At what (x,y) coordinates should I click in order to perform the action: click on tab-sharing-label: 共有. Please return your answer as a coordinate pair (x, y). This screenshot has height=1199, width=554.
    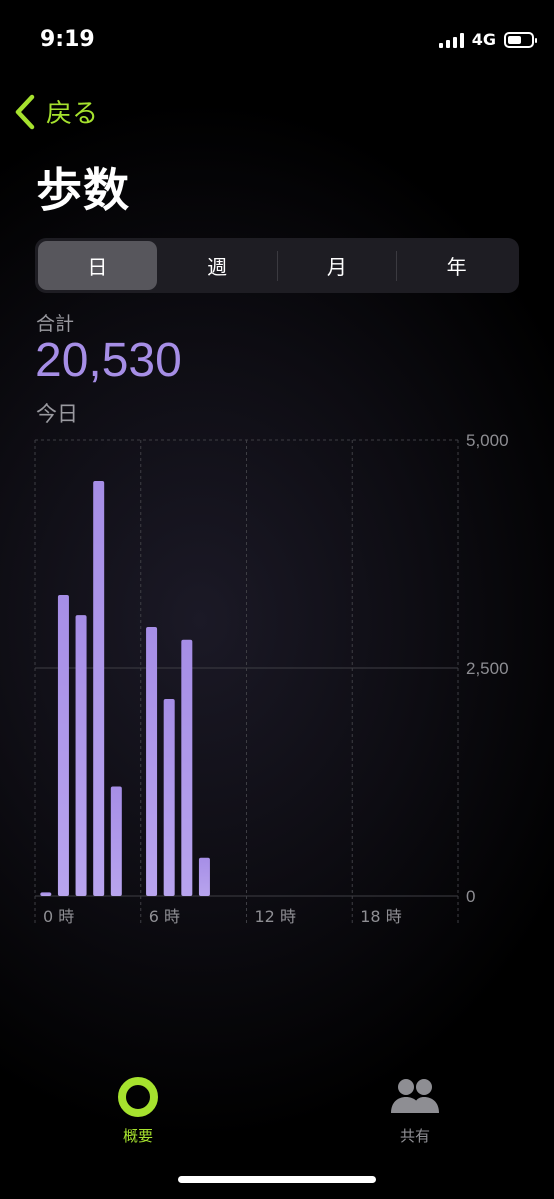
    Looking at the image, I should click on (414, 1136).